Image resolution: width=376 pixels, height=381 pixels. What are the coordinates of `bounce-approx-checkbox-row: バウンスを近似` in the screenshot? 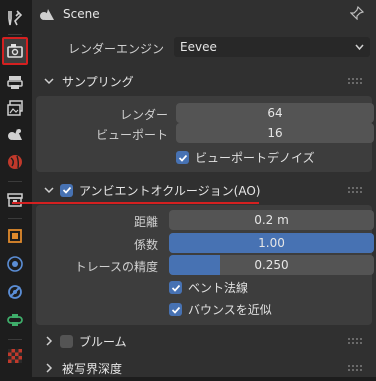 It's located at (220, 309).